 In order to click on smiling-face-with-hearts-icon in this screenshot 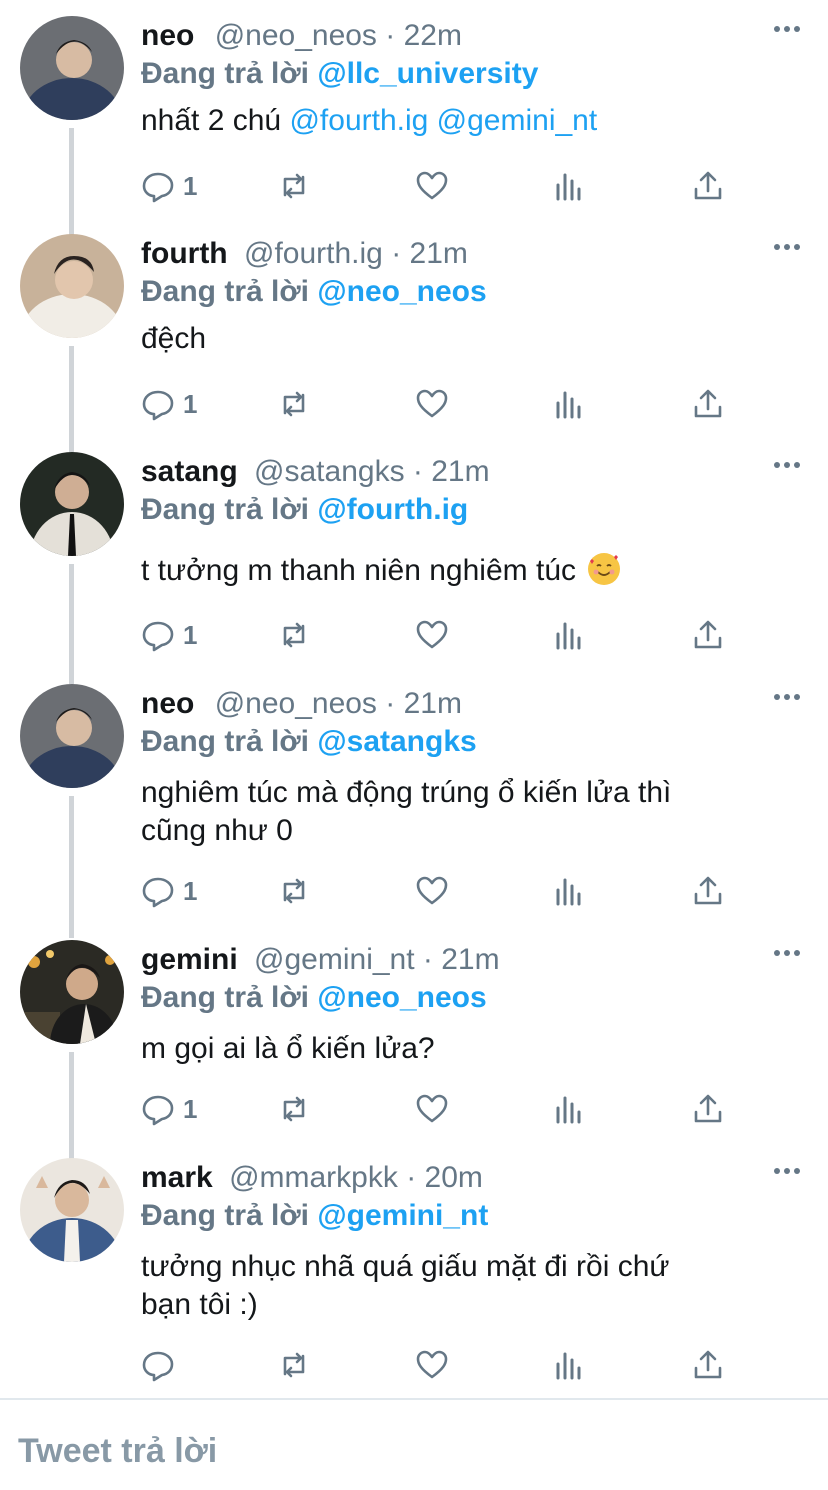, I will do `click(604, 569)`.